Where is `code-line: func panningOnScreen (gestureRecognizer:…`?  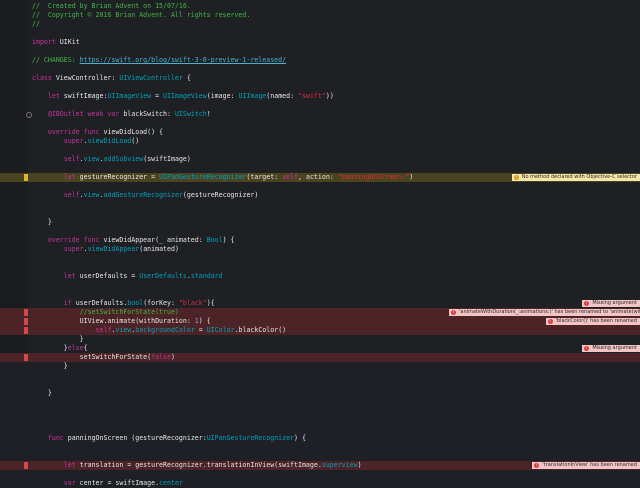
code-line: func panningOnScreen (gestureRecognizer:… is located at coordinates (320, 438).